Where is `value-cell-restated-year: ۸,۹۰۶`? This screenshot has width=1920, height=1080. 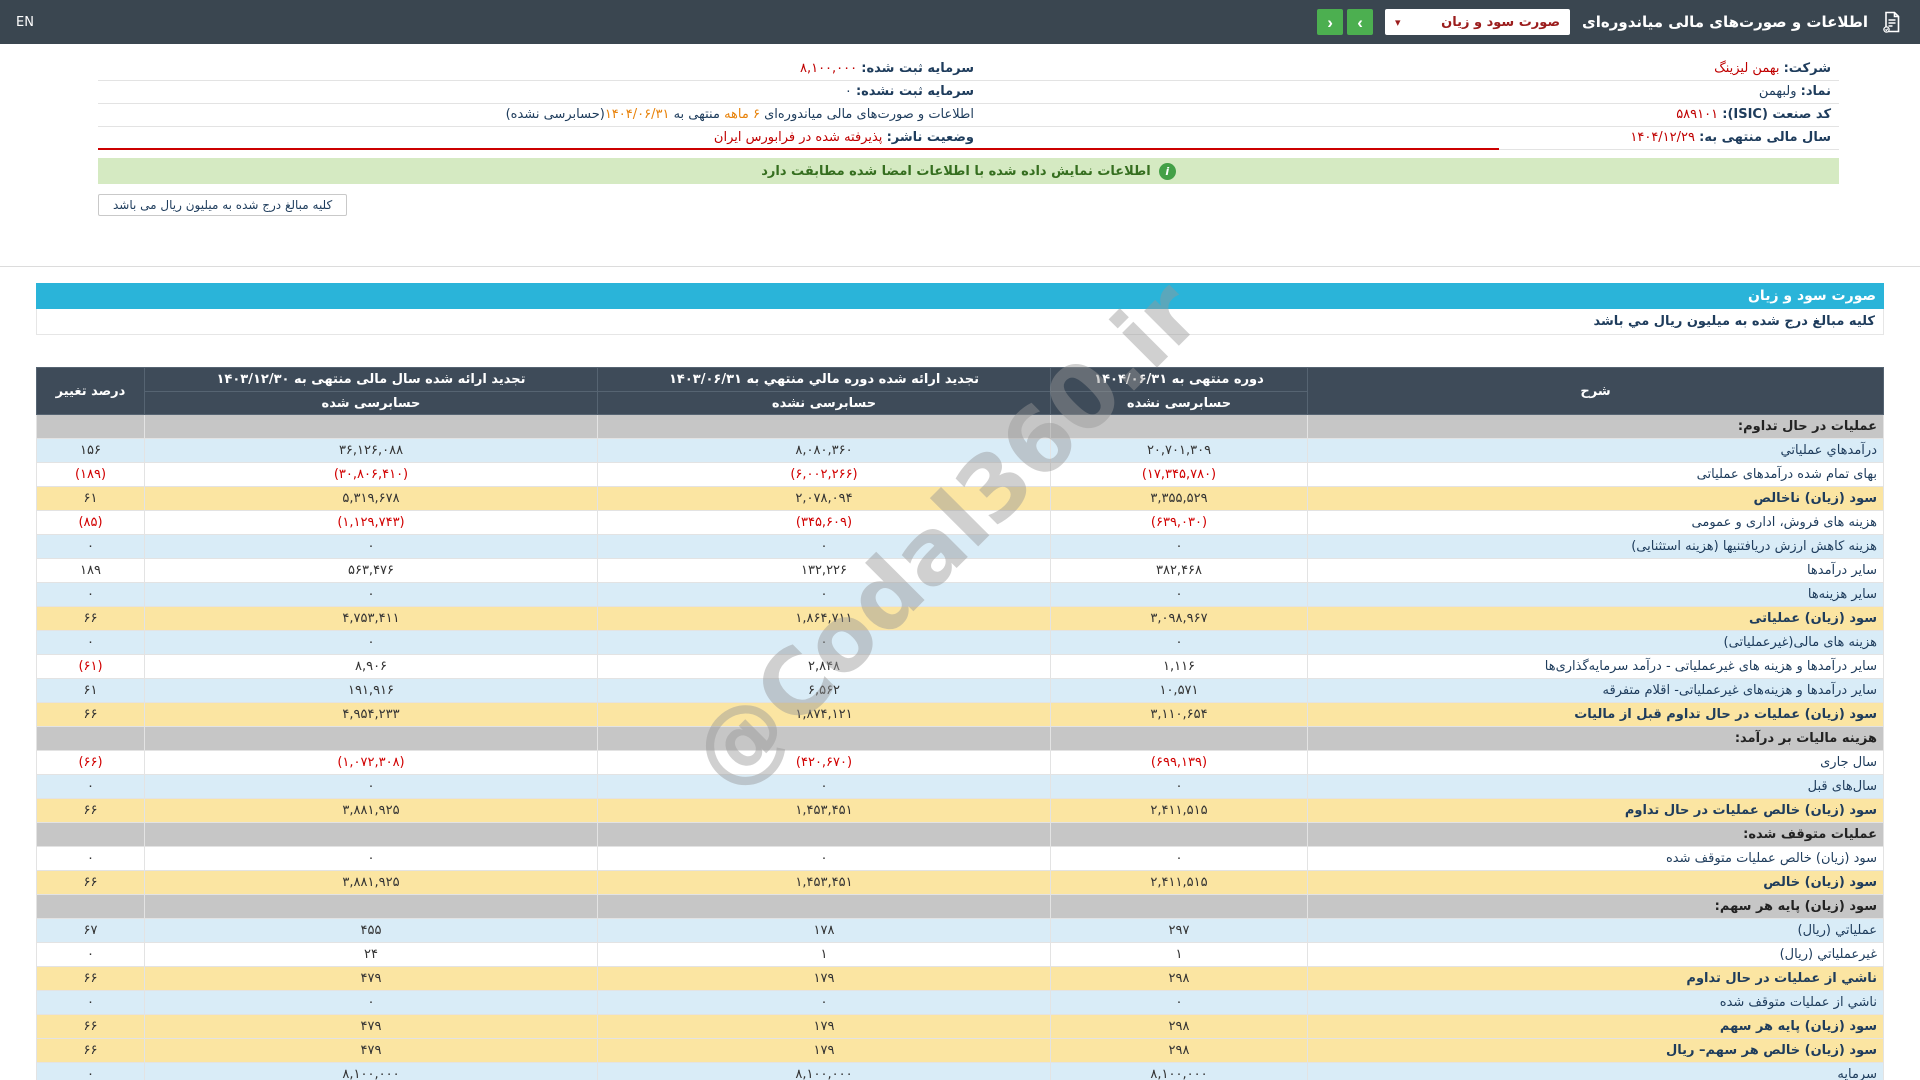
value-cell-restated-year: ۸,۹۰۶ is located at coordinates (371, 666).